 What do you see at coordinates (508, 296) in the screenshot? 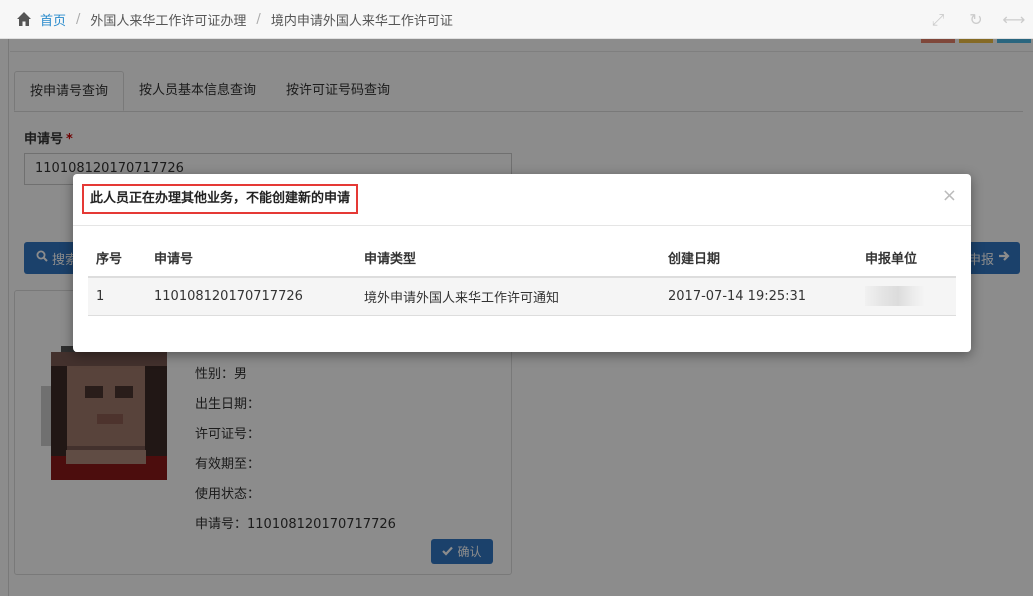
I see `cell-type: 境外申请外国人来华工作许可通知` at bounding box center [508, 296].